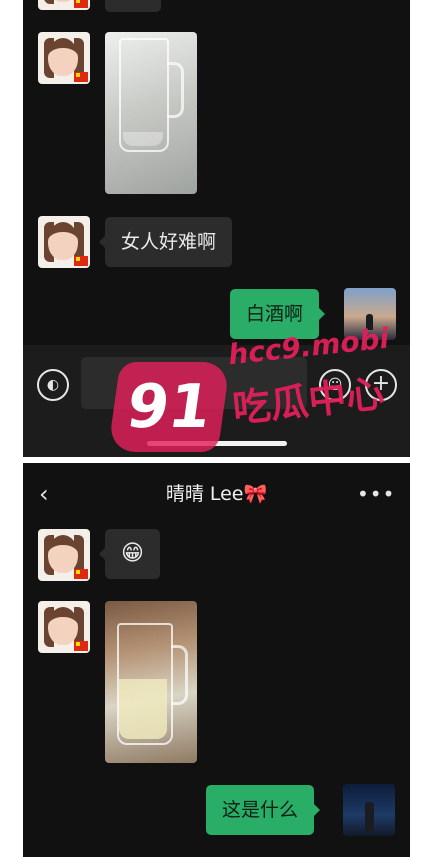  I want to click on message-input, so click(194, 383).